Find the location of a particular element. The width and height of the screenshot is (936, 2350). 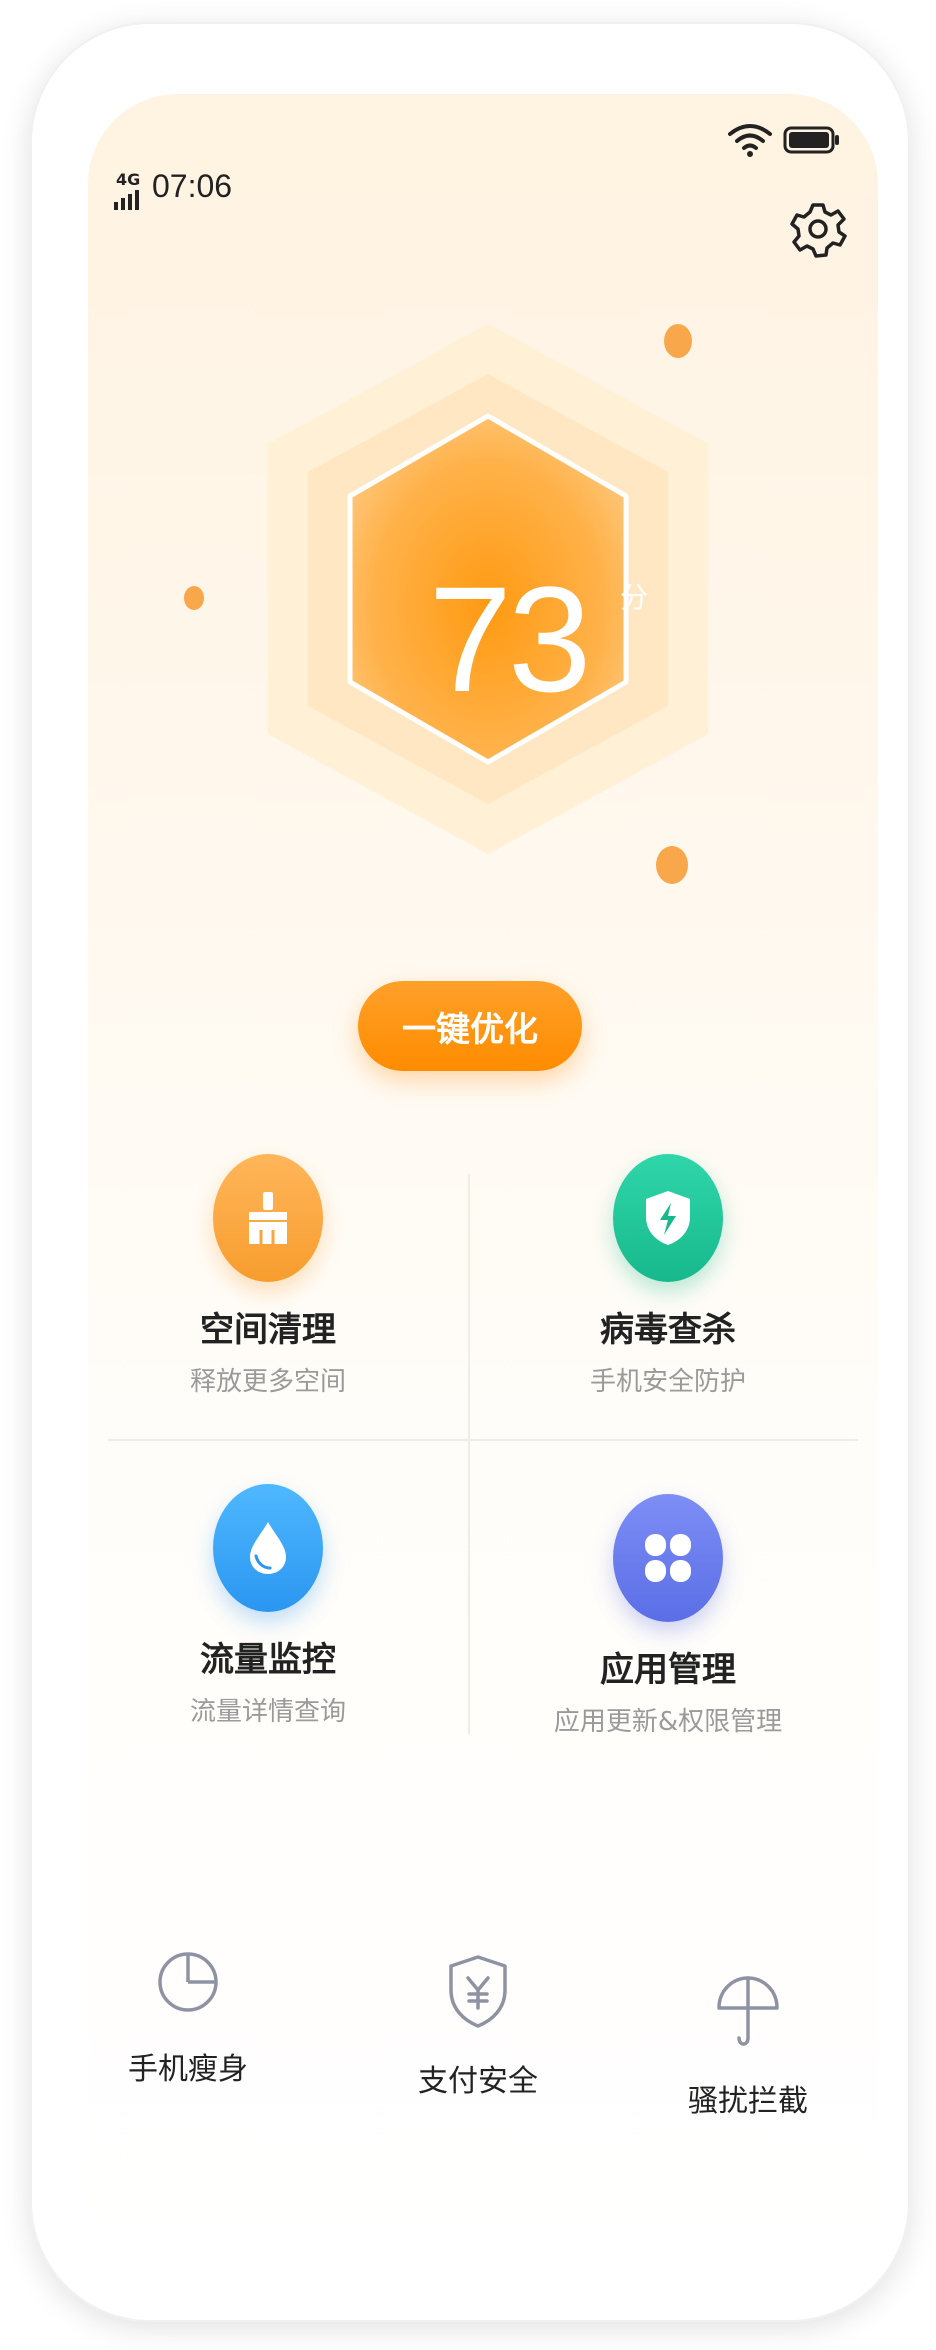

broom-icon is located at coordinates (268, 1218).